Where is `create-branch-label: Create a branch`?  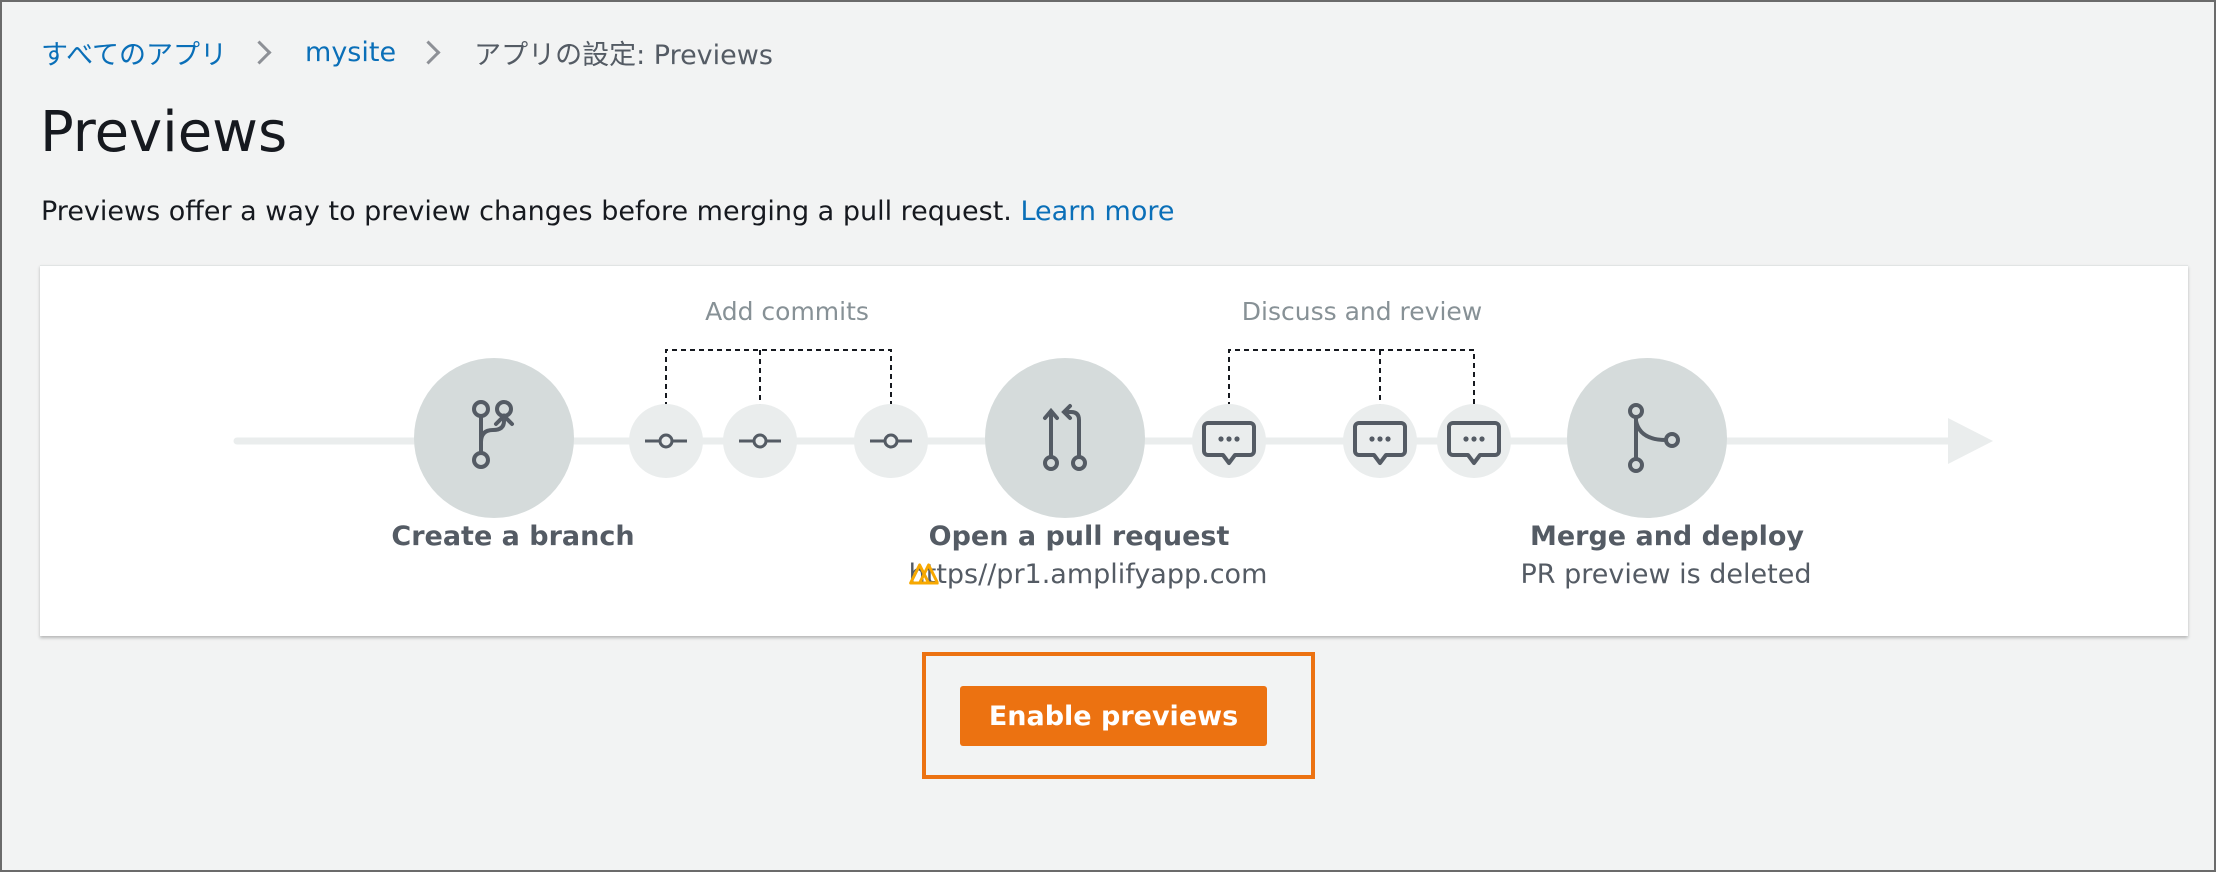
create-branch-label: Create a branch is located at coordinates (513, 536).